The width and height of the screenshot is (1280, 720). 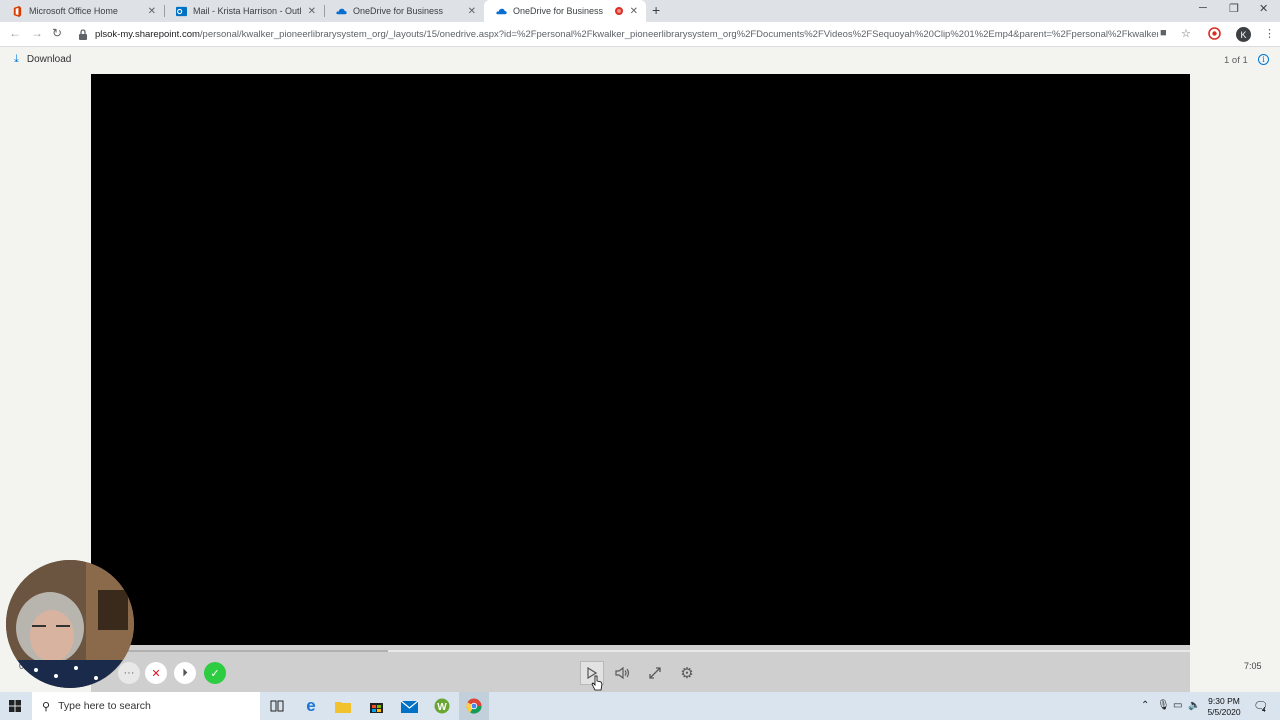 I want to click on volume-icon, so click(x=622, y=673).